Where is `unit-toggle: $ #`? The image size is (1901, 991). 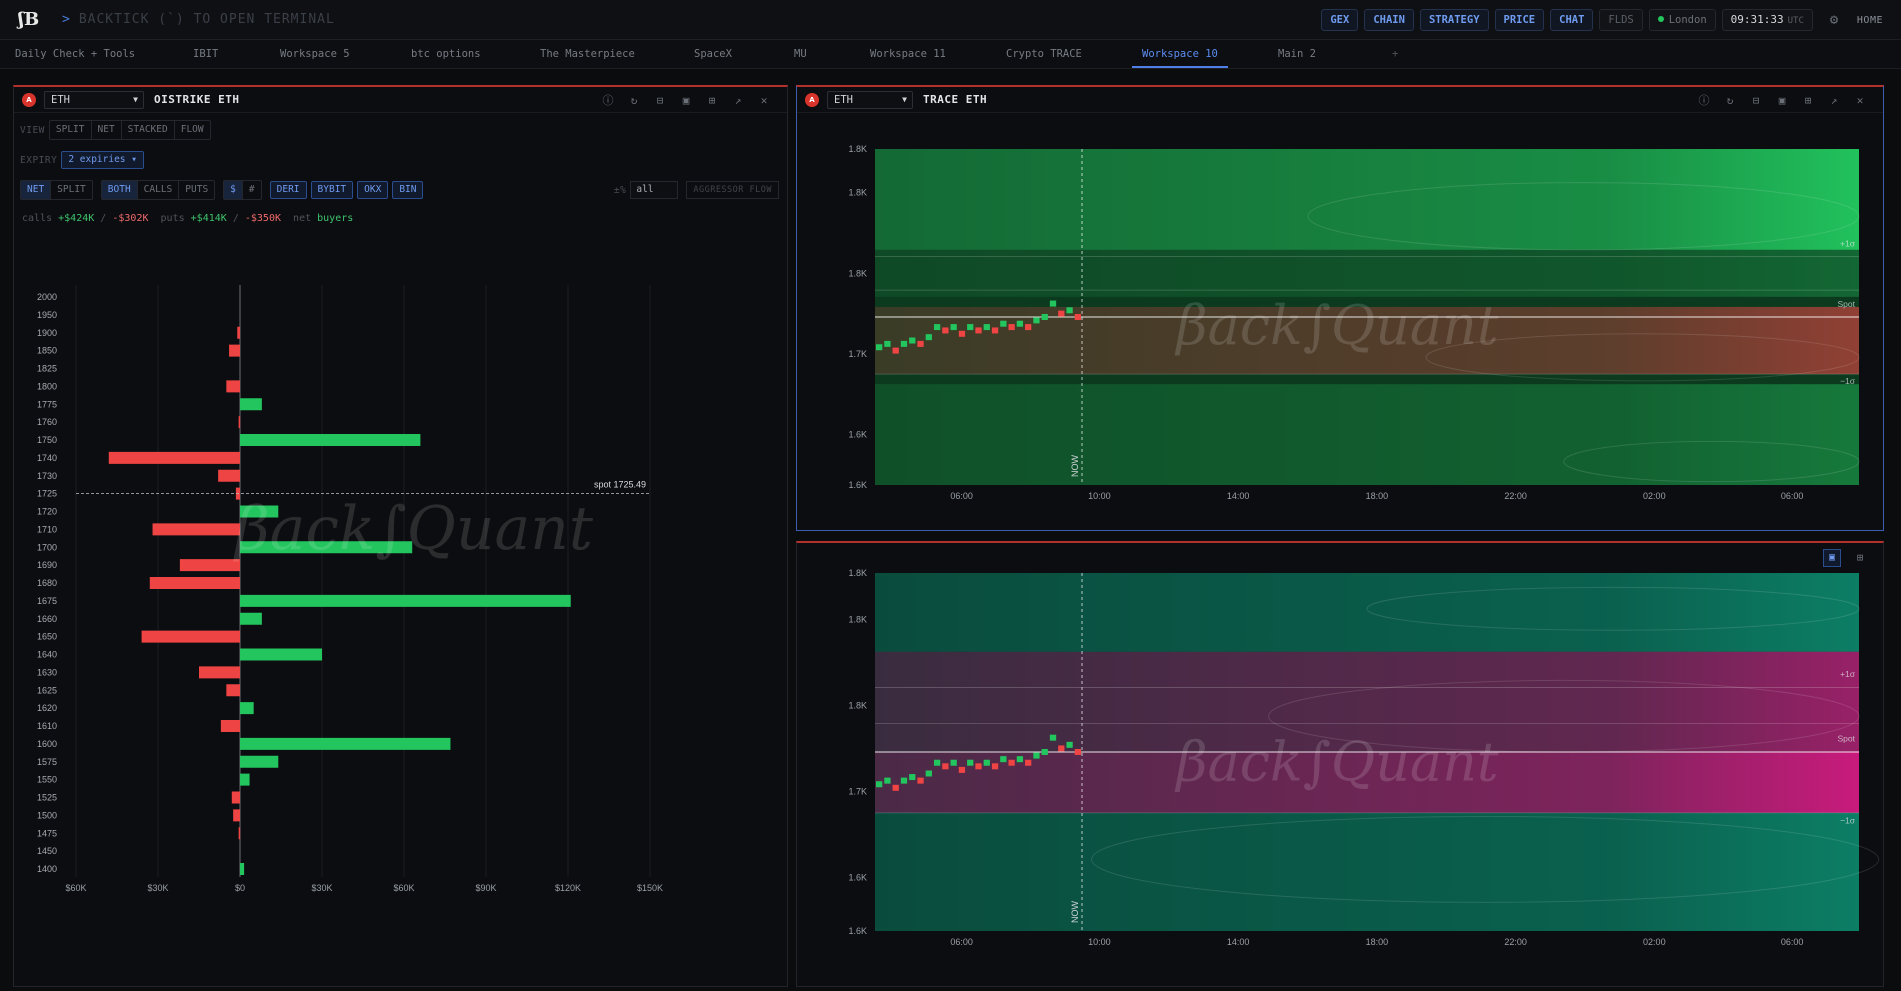
unit-toggle: $ # is located at coordinates (242, 190).